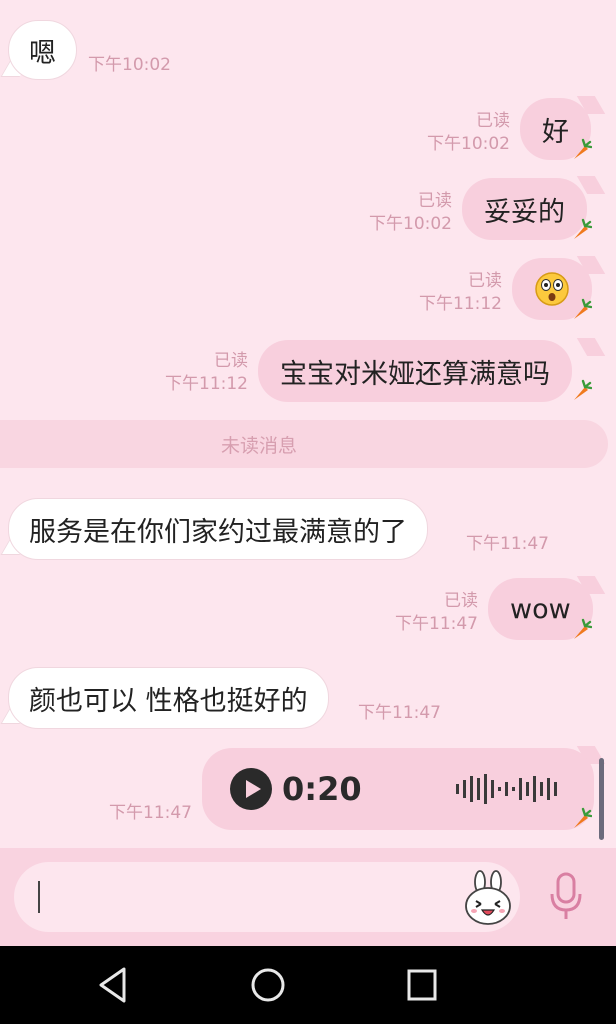  I want to click on message-meta: 已读 下午11:47, so click(436, 613).